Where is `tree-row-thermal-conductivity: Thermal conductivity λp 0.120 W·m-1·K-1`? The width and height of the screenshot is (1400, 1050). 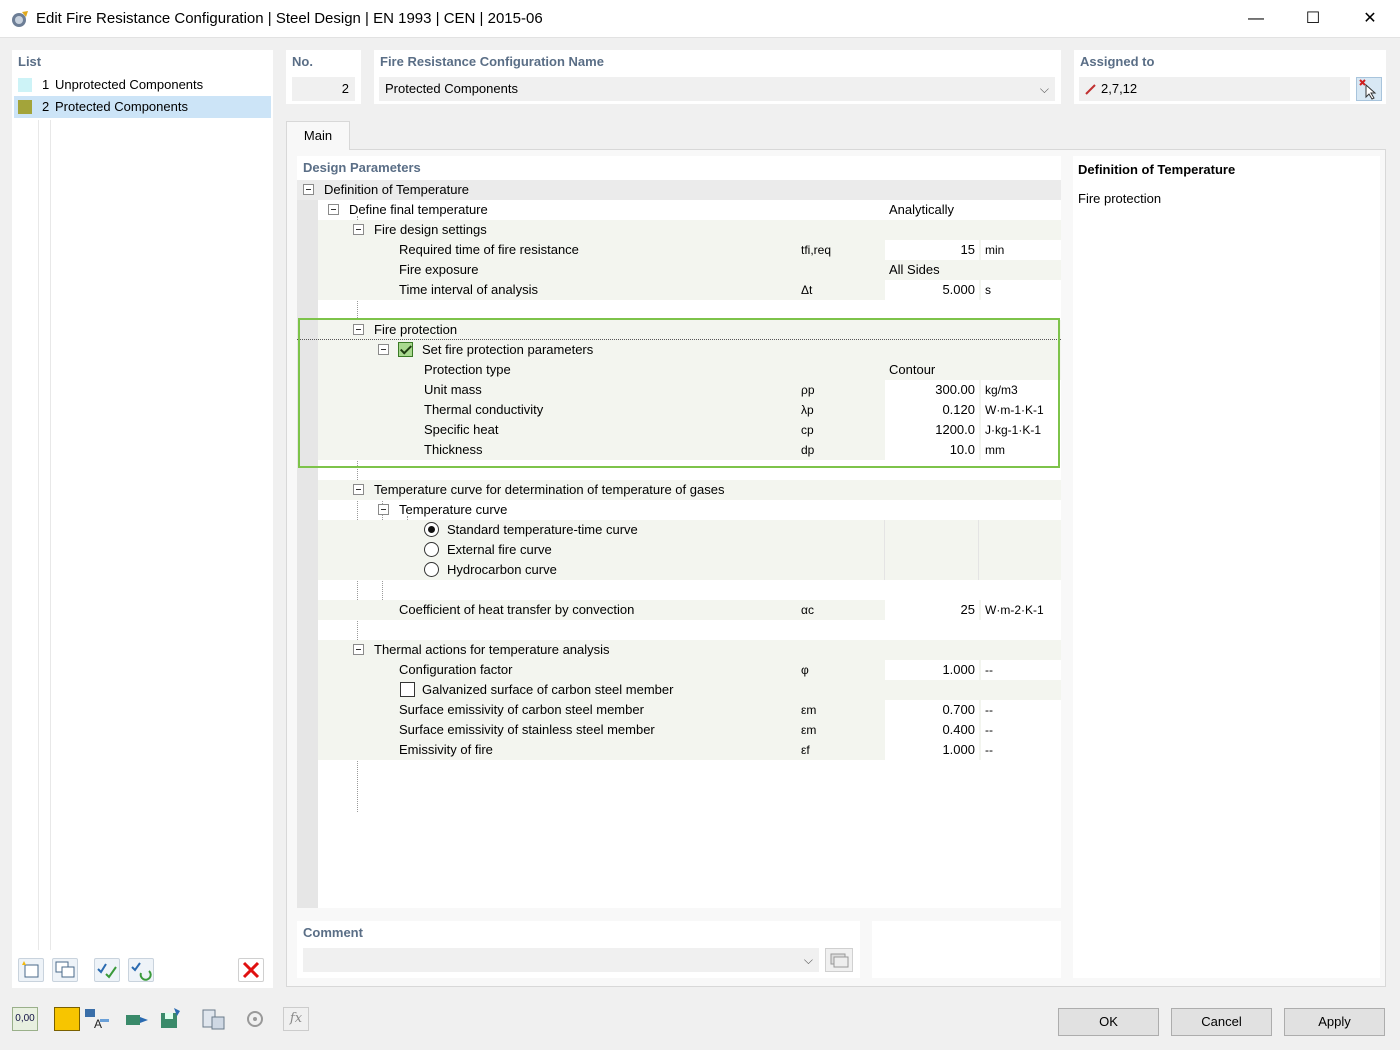
tree-row-thermal-conductivity: Thermal conductivity λp 0.120 W·m-1·K-1 is located at coordinates (689, 410).